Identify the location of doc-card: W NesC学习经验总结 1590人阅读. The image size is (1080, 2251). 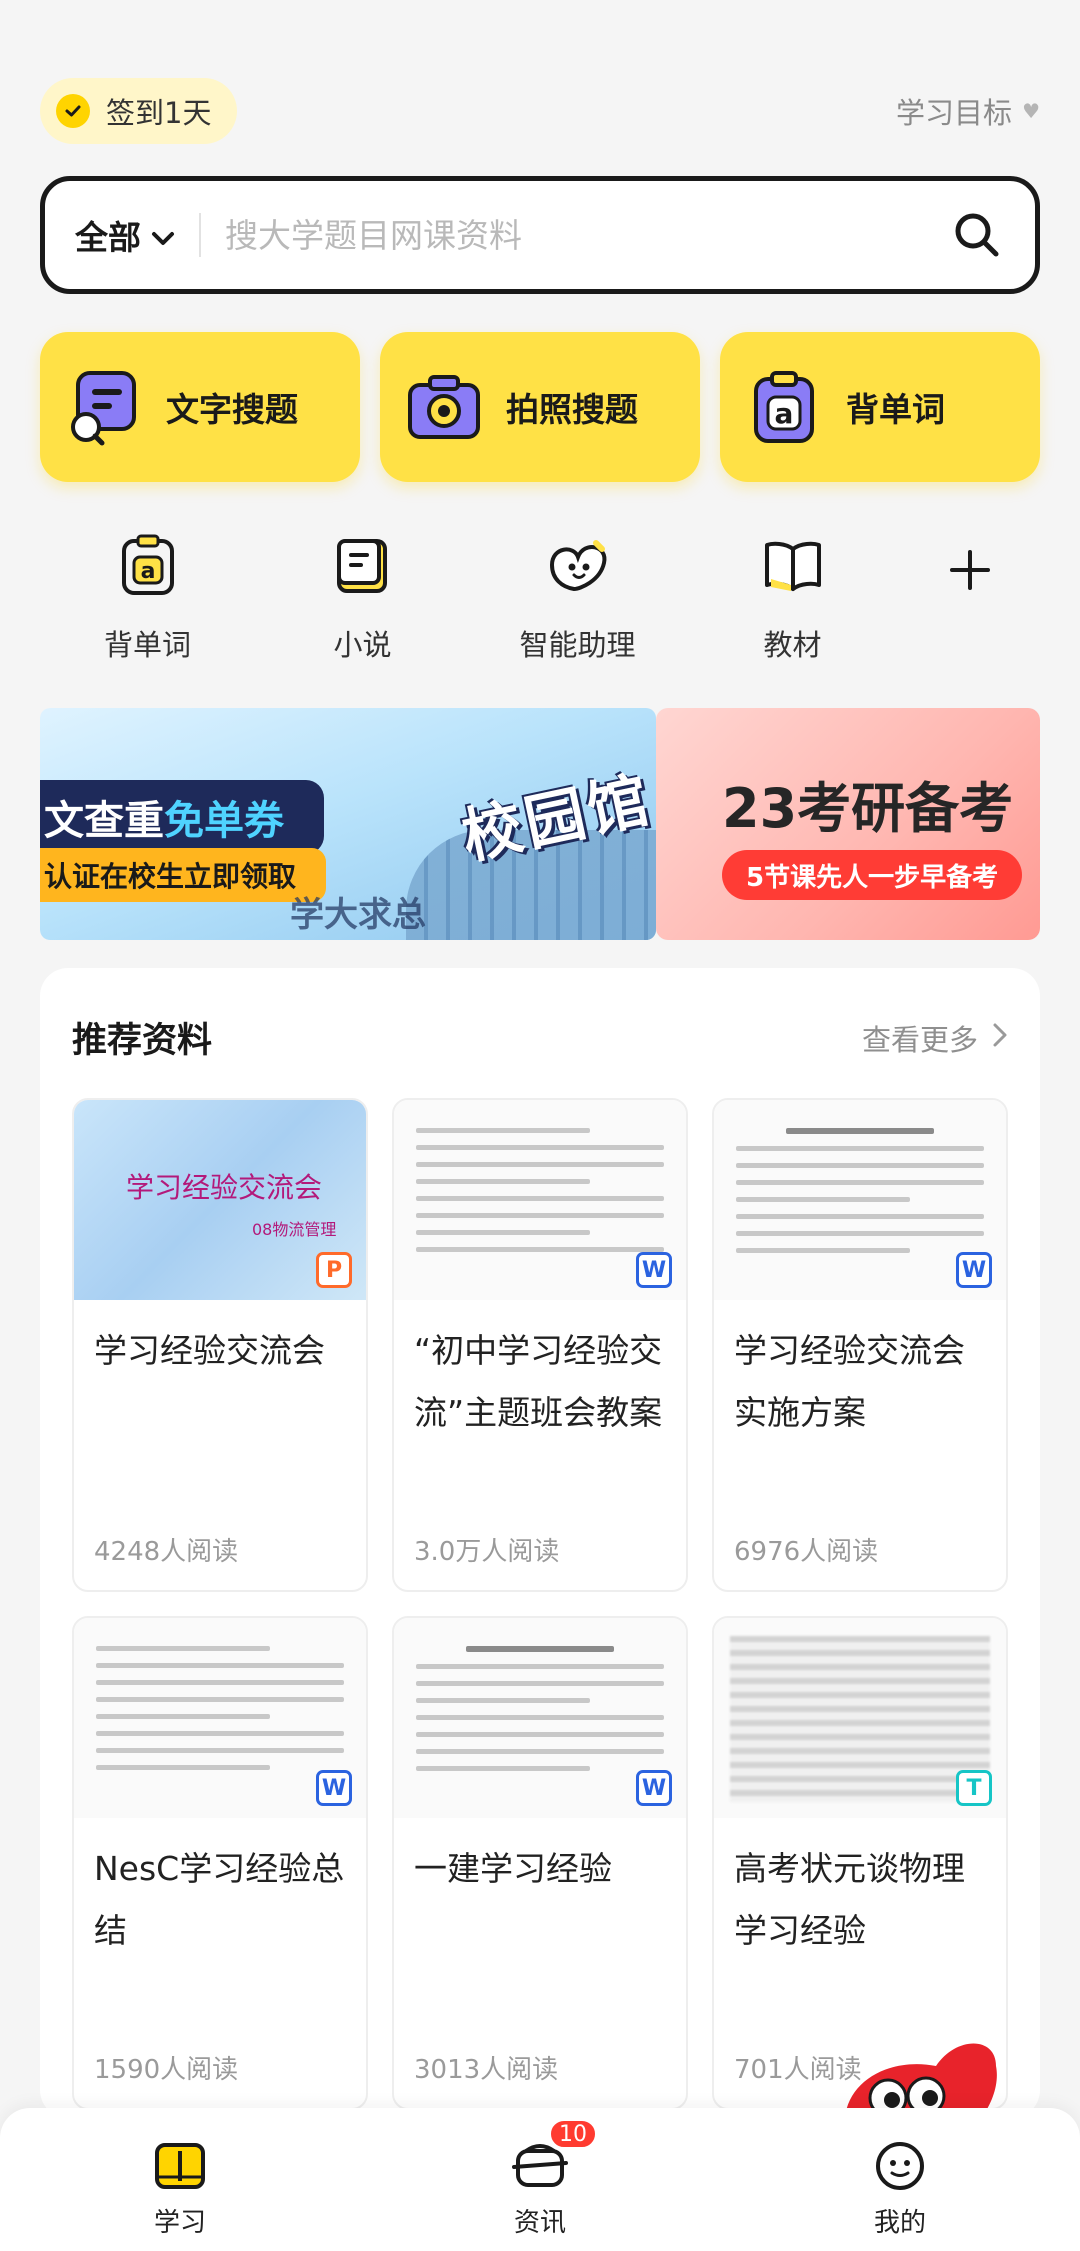
(220, 1863).